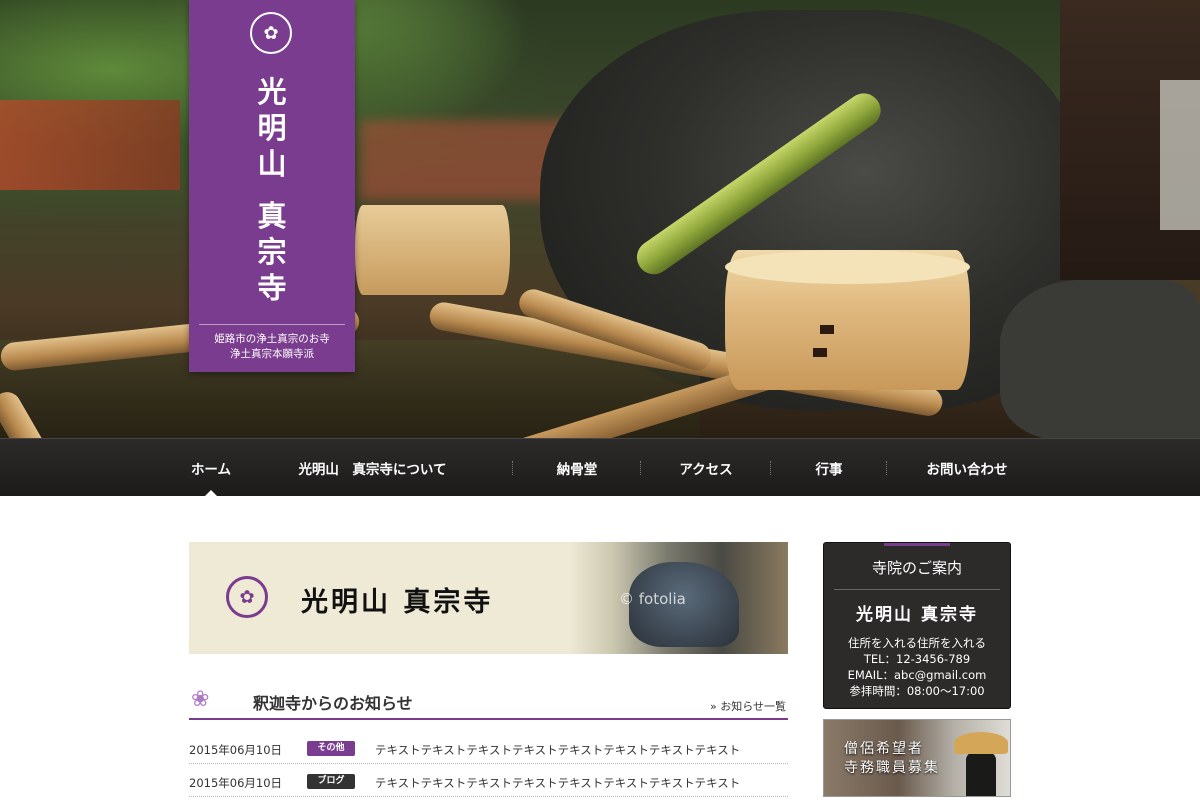 The width and height of the screenshot is (1200, 800). Describe the element at coordinates (917, 615) in the screenshot. I see `info-temple-name: 光明山 真宗寺` at that location.